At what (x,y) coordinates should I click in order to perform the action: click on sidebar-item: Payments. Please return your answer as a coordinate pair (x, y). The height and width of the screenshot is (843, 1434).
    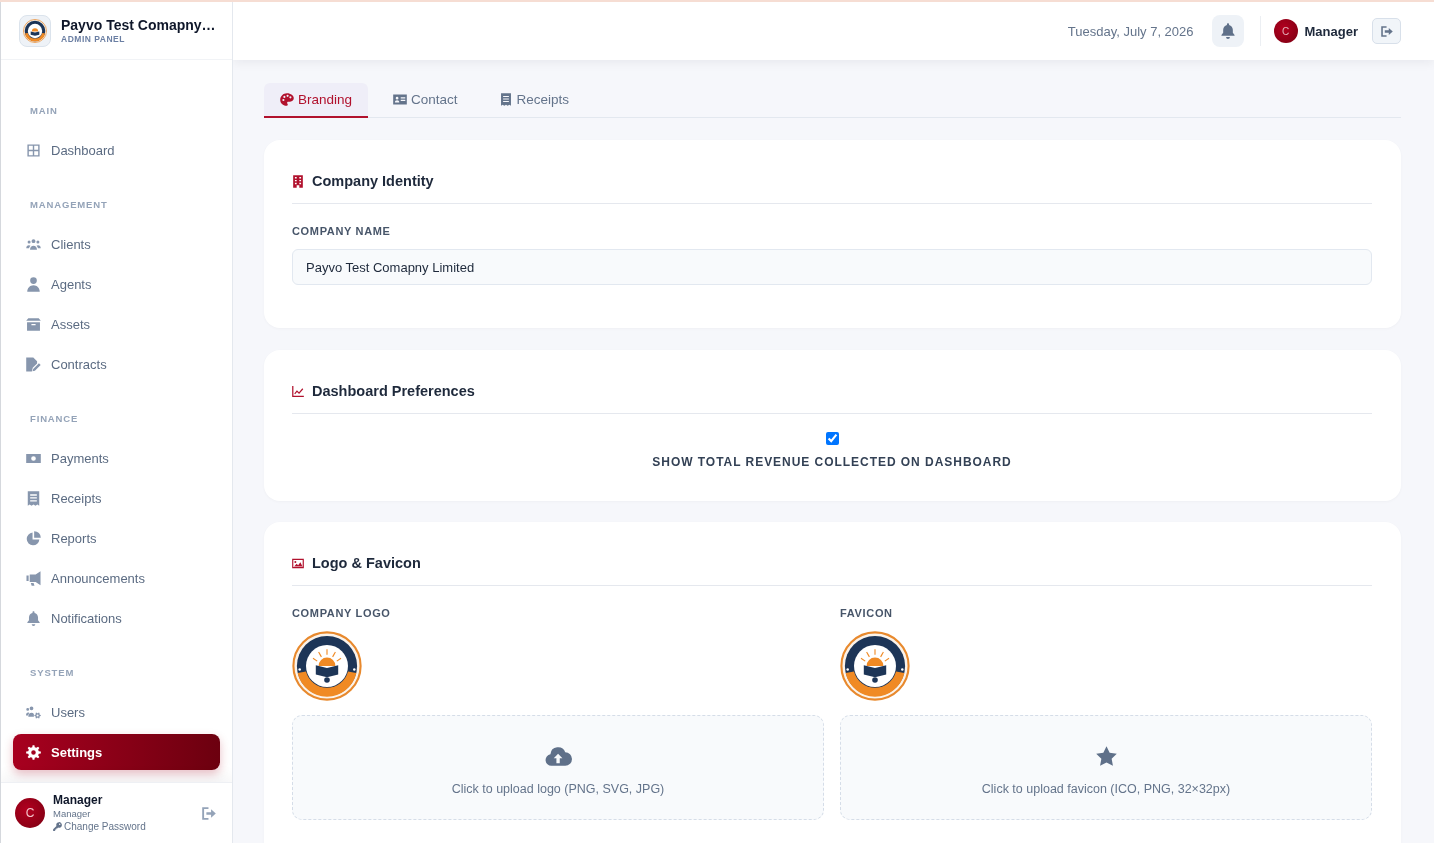
    Looking at the image, I should click on (116, 458).